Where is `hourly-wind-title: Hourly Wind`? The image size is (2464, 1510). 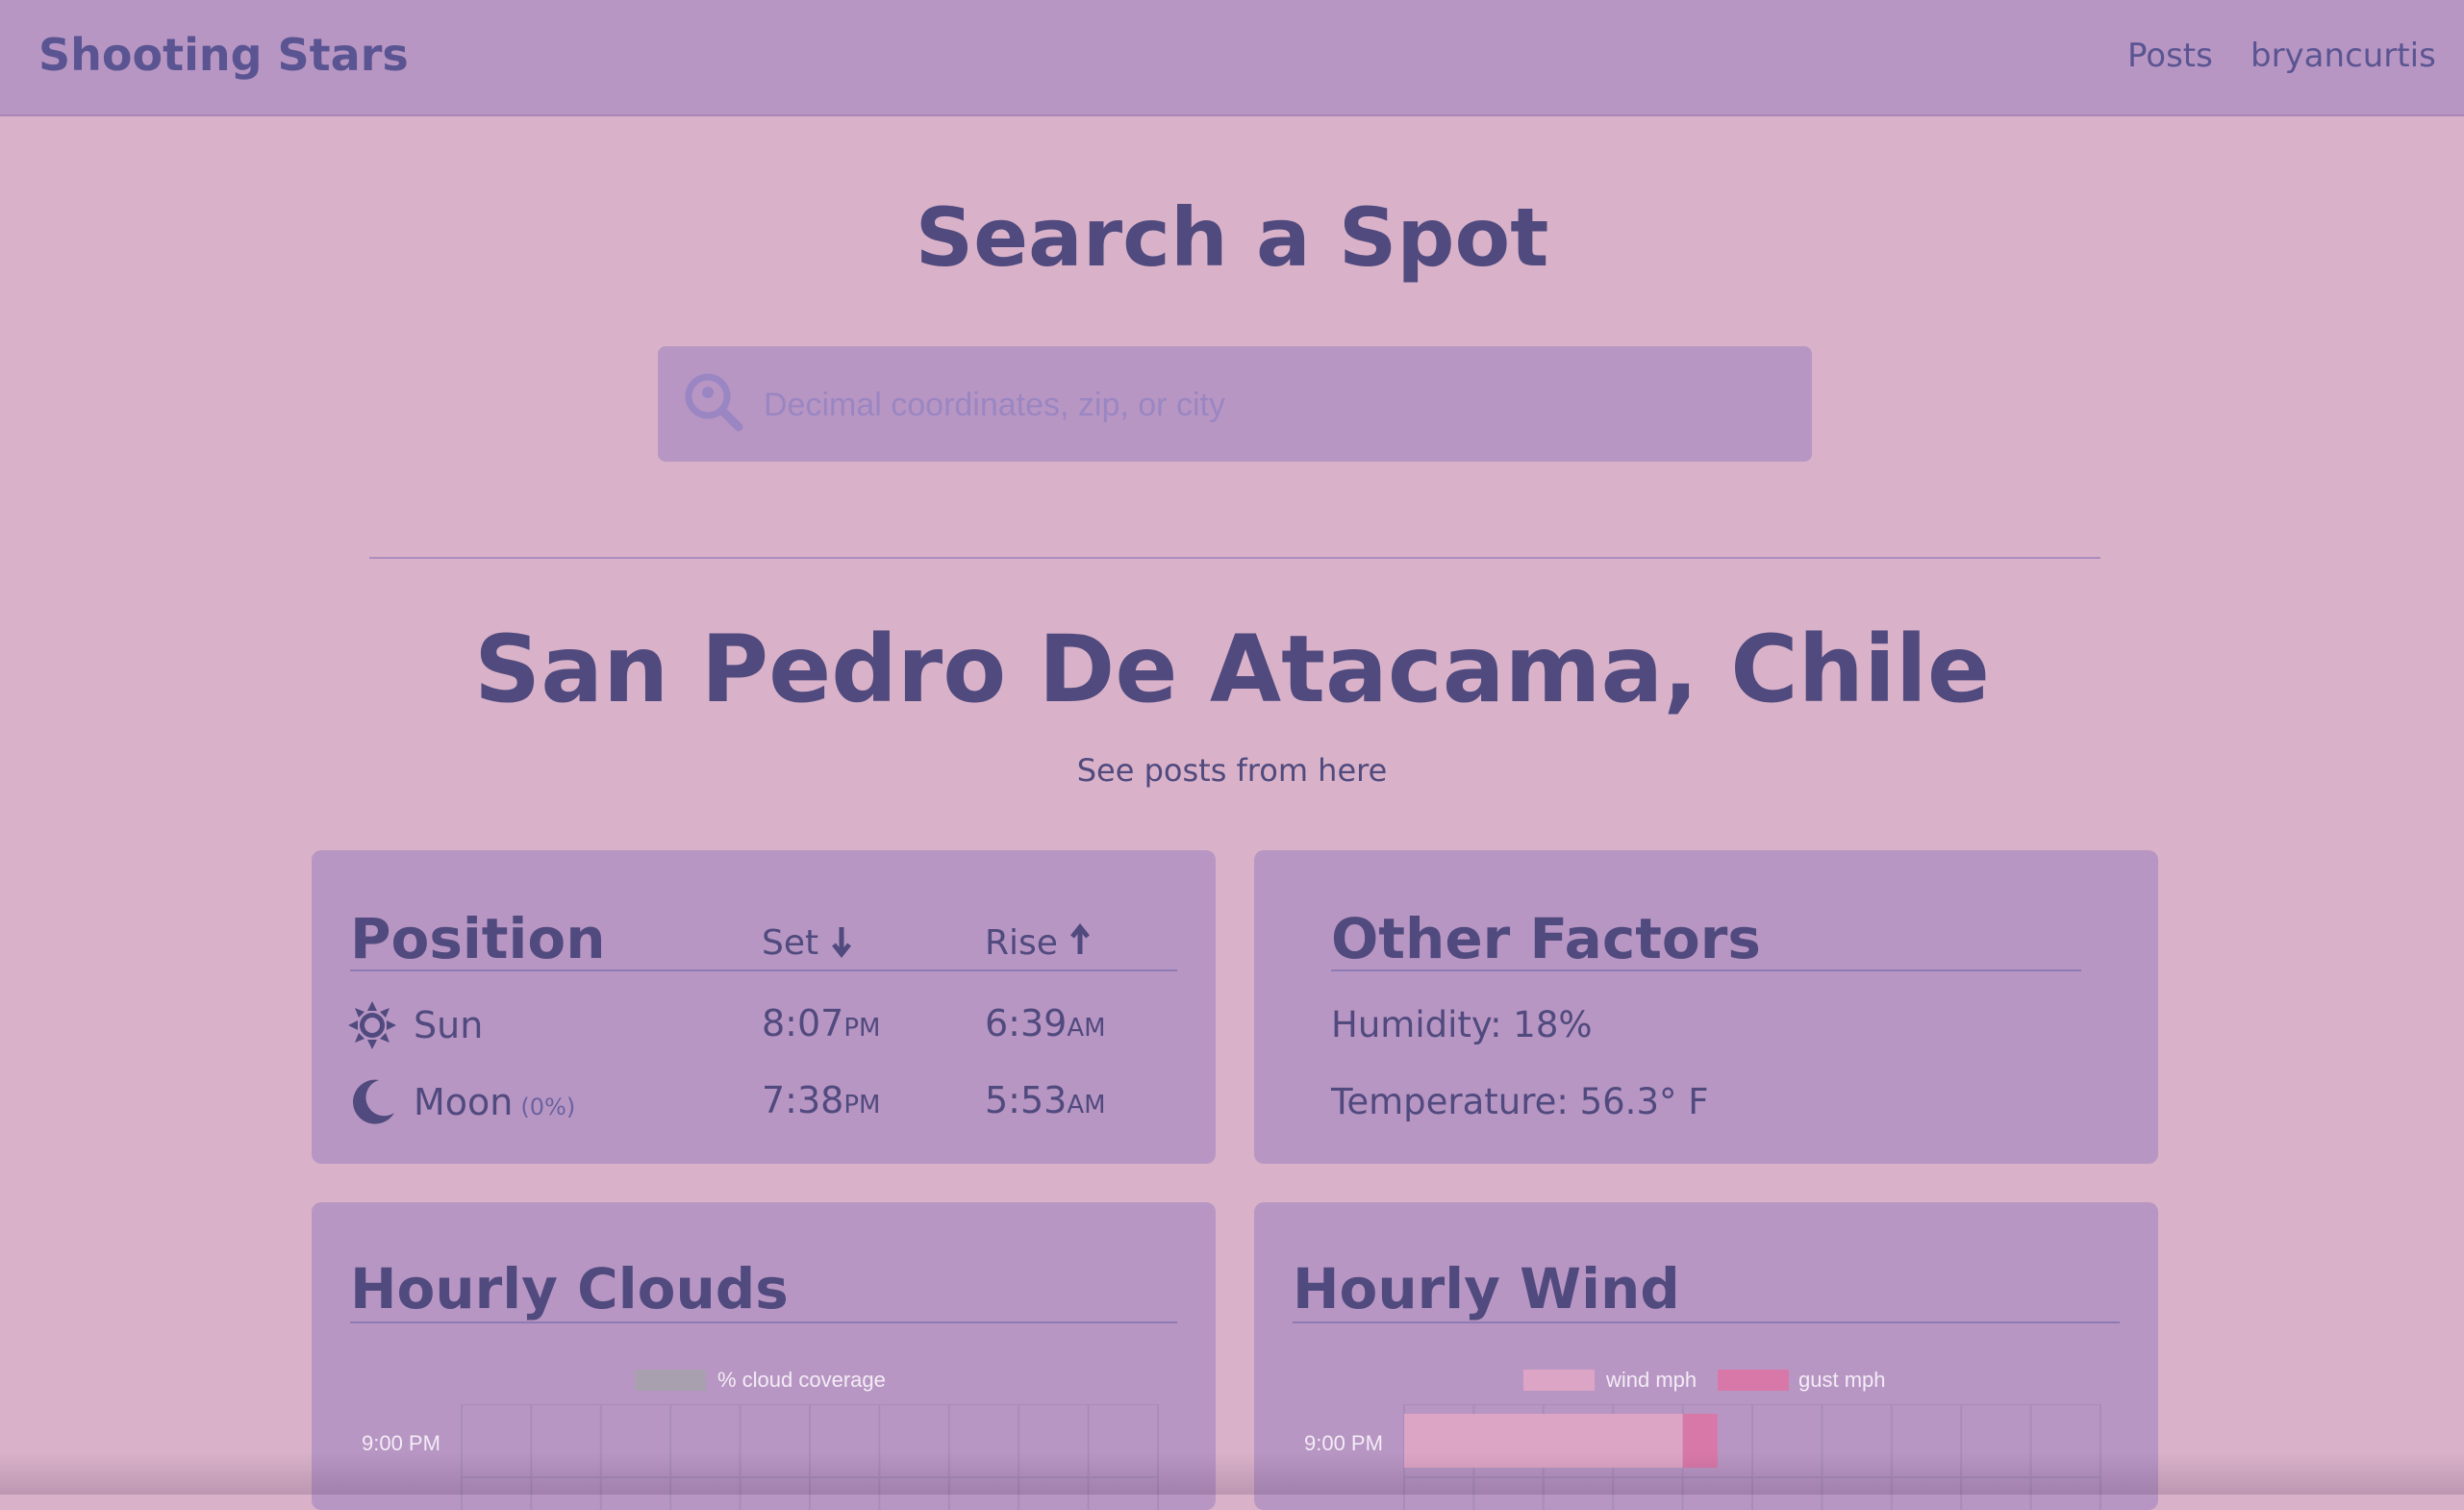
hourly-wind-title: Hourly Wind is located at coordinates (1486, 1288).